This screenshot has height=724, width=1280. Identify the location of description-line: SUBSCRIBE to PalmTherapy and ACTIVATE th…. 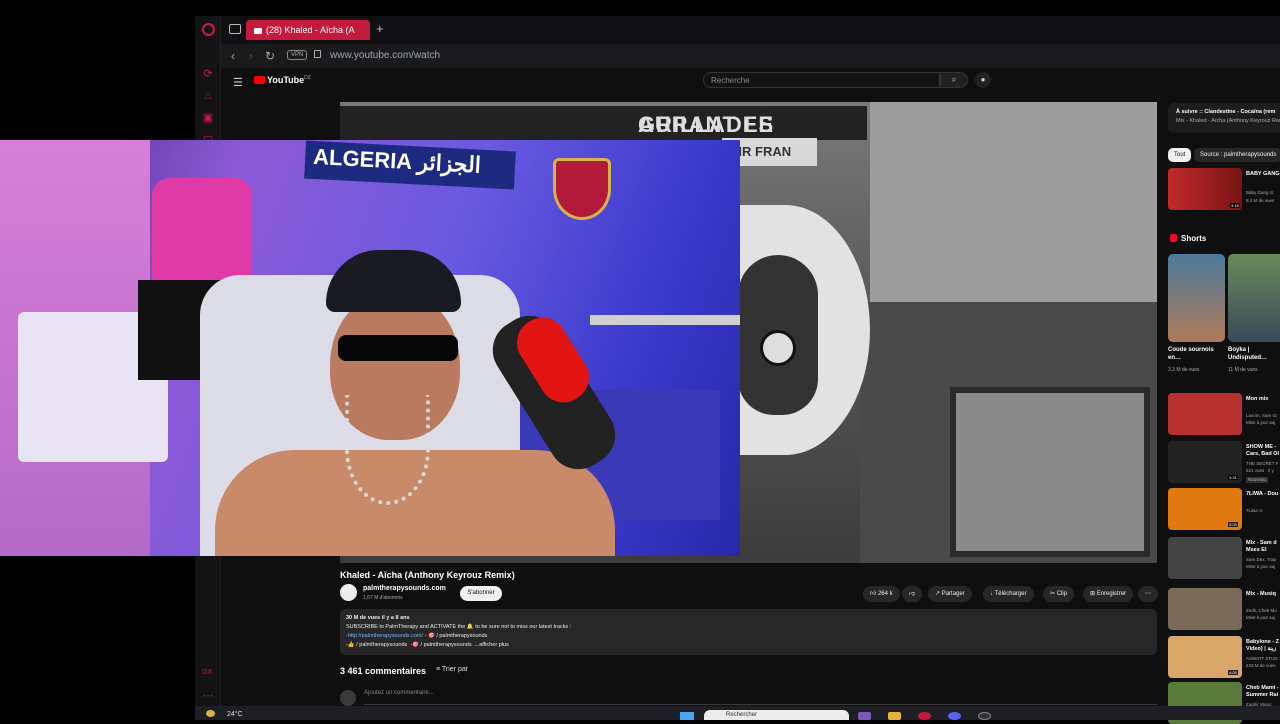
(459, 627).